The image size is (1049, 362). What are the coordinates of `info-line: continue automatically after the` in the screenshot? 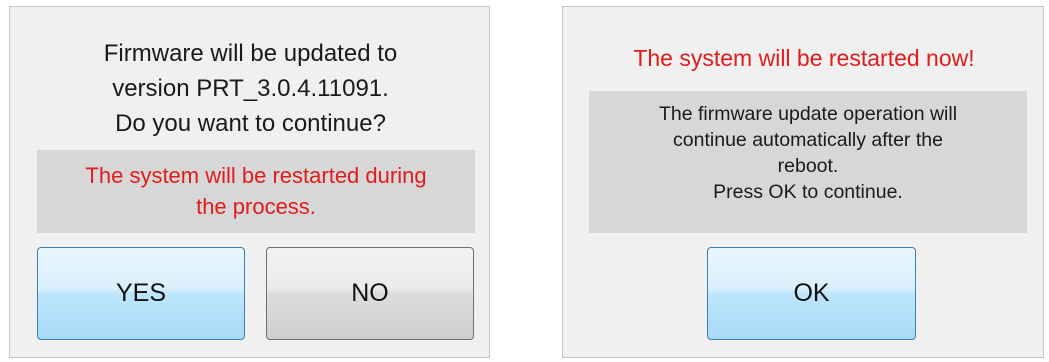 It's located at (808, 140).